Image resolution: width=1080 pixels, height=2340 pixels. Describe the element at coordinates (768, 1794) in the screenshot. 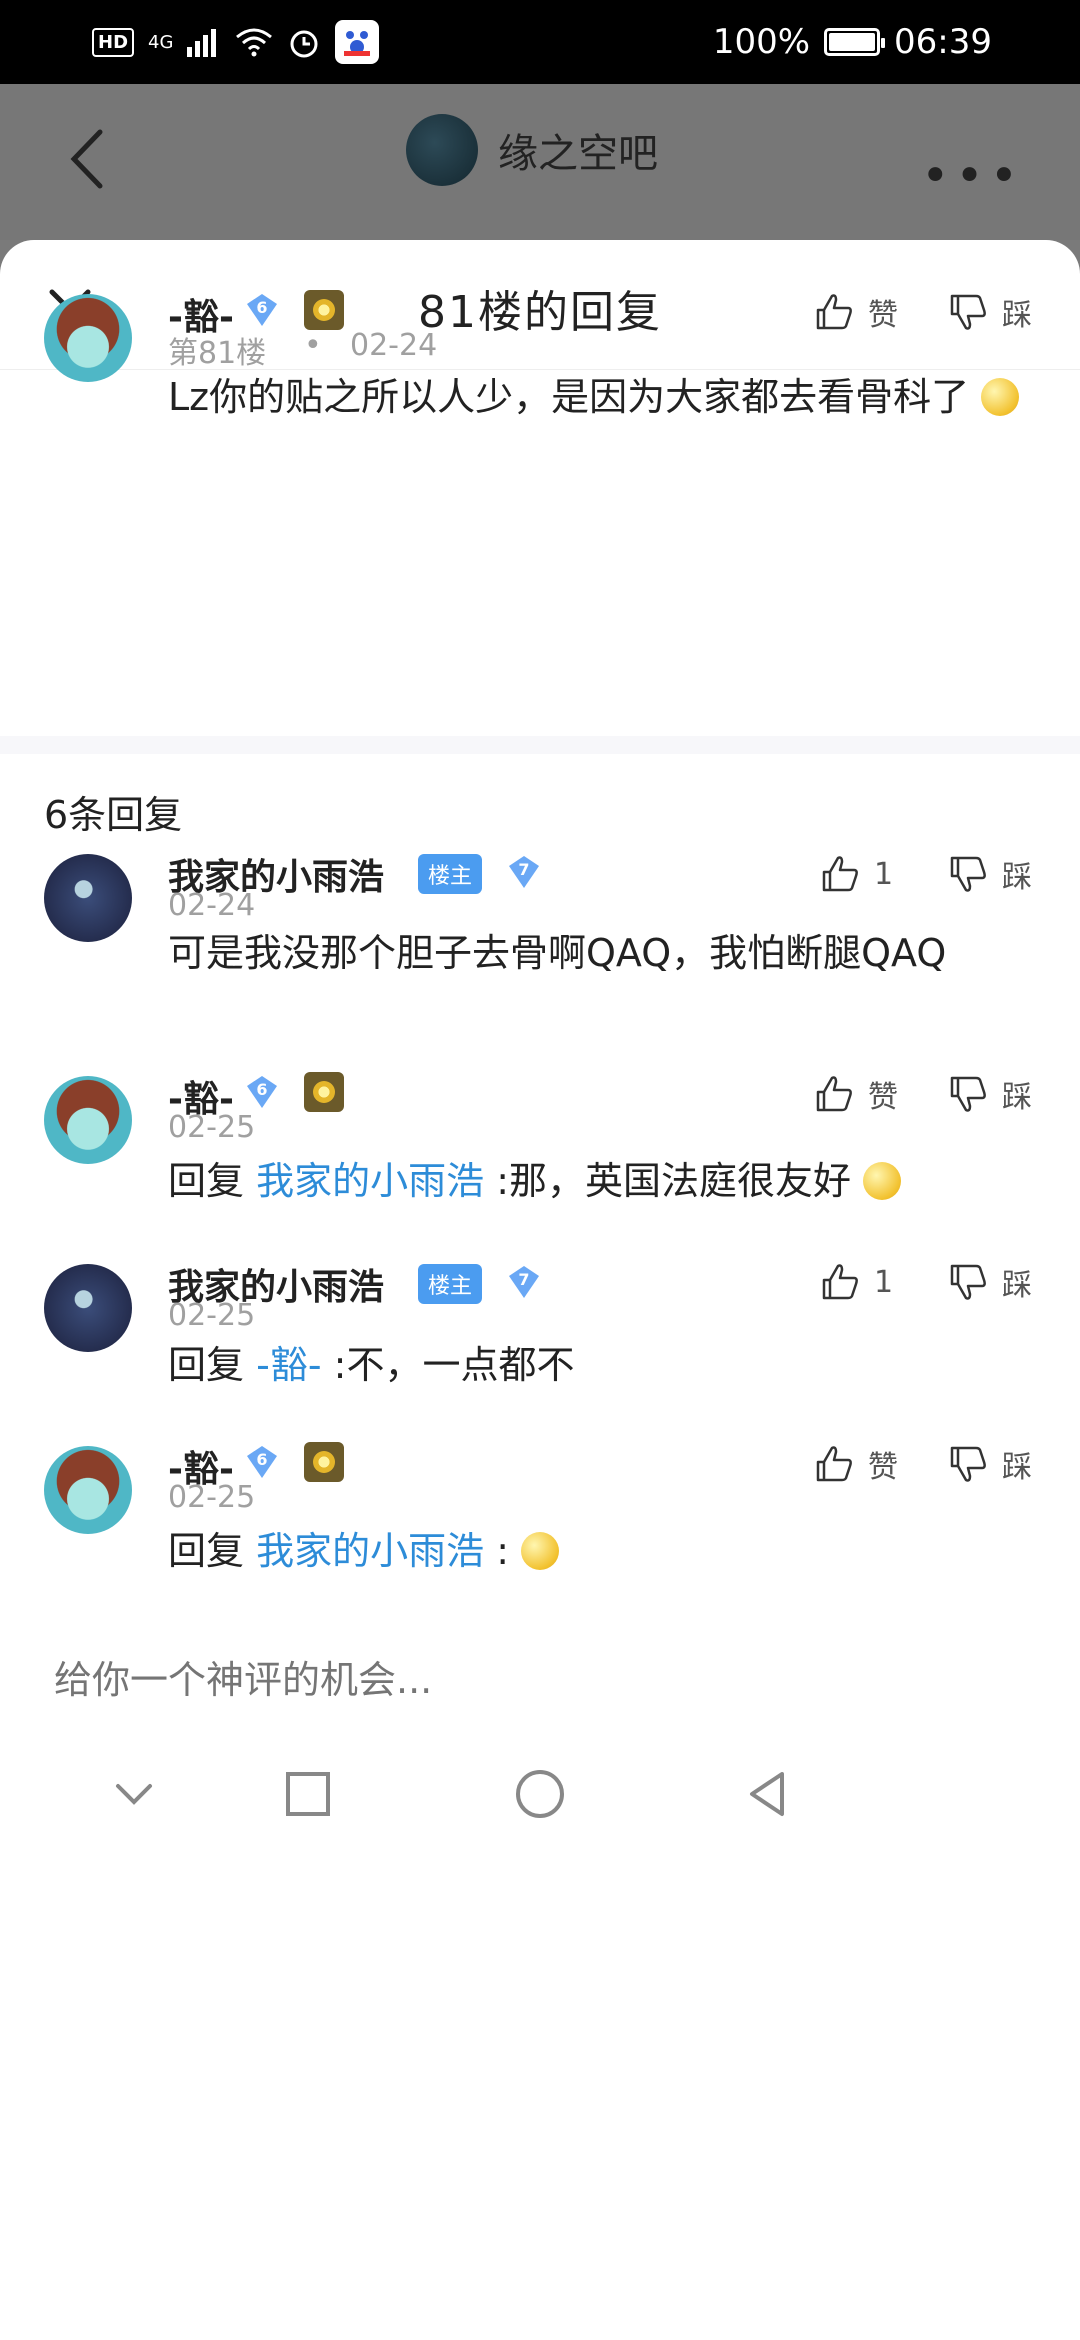

I see `back-triangle-icon` at that location.